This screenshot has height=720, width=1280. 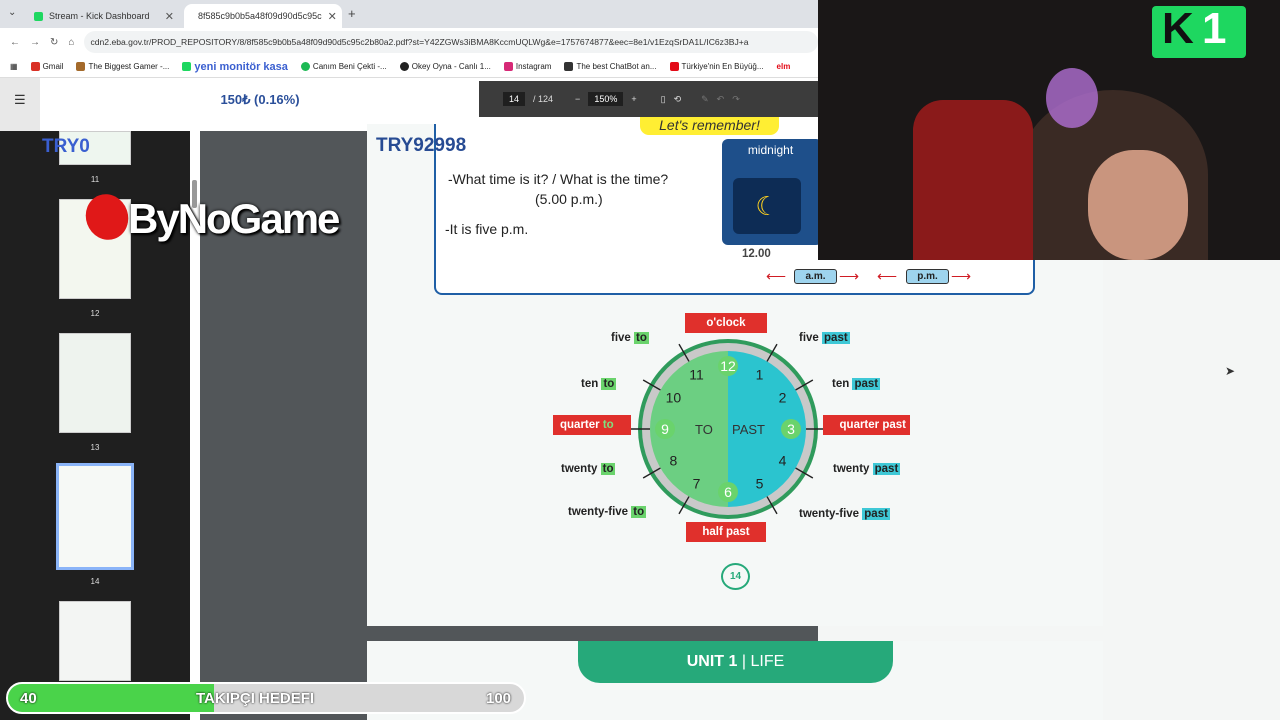 What do you see at coordinates (81, 66) in the screenshot?
I see `gamer-icon` at bounding box center [81, 66].